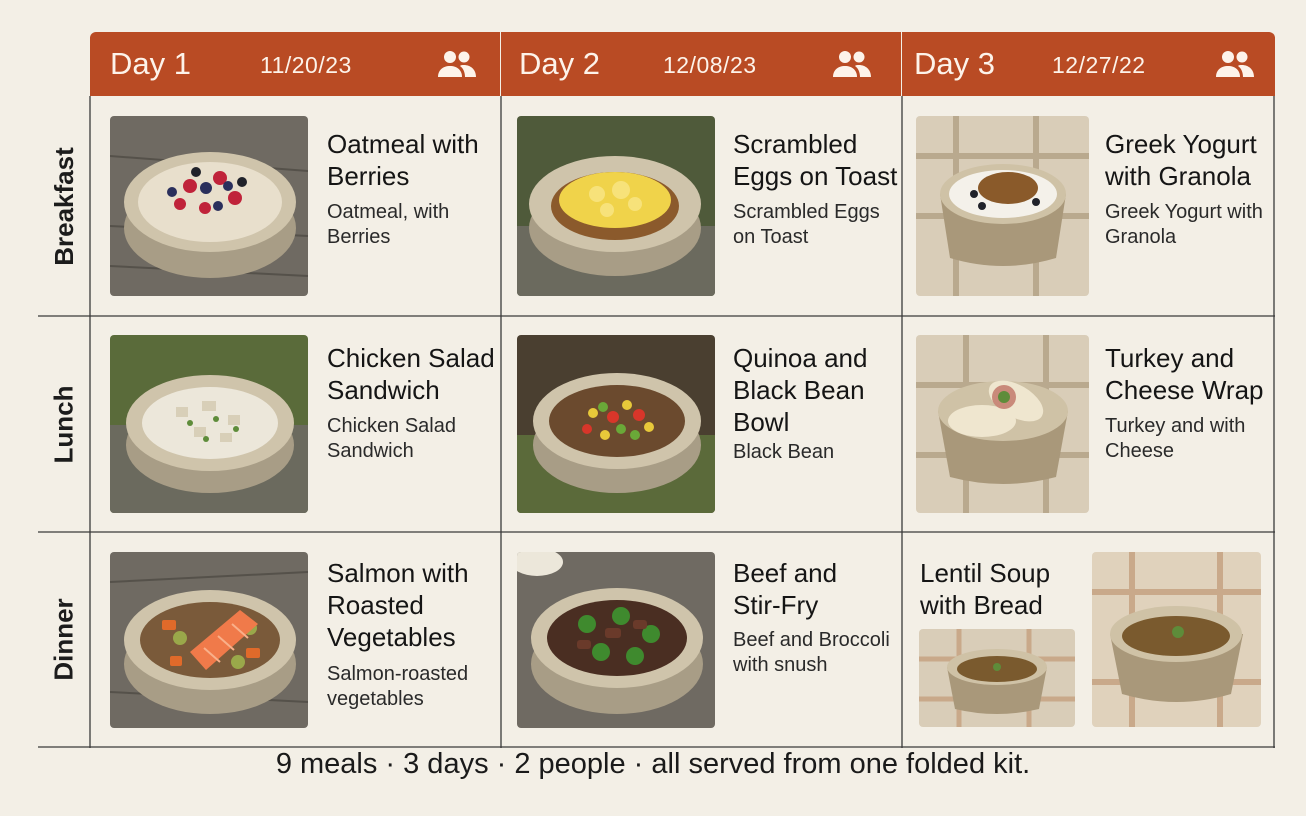  Describe the element at coordinates (811, 652) in the screenshot. I see `dish-description: Beef and Broccoli with snush` at that location.